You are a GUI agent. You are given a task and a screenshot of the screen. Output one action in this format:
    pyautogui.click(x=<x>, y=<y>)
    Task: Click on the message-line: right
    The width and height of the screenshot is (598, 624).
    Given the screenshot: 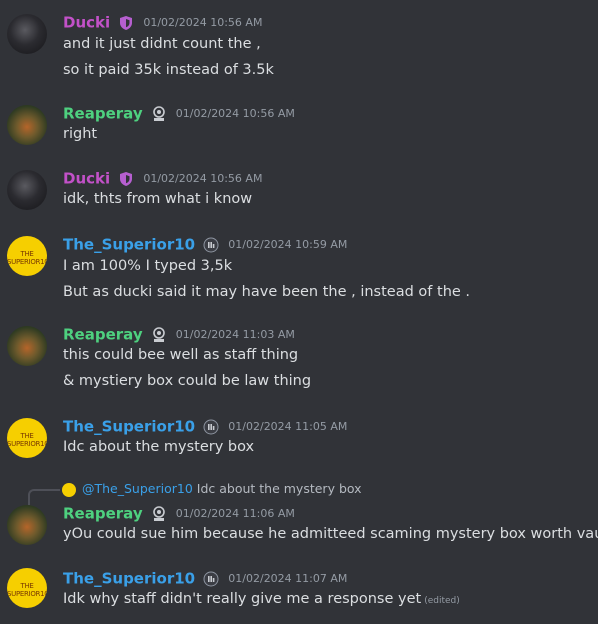 What is the action you would take?
    pyautogui.click(x=80, y=134)
    